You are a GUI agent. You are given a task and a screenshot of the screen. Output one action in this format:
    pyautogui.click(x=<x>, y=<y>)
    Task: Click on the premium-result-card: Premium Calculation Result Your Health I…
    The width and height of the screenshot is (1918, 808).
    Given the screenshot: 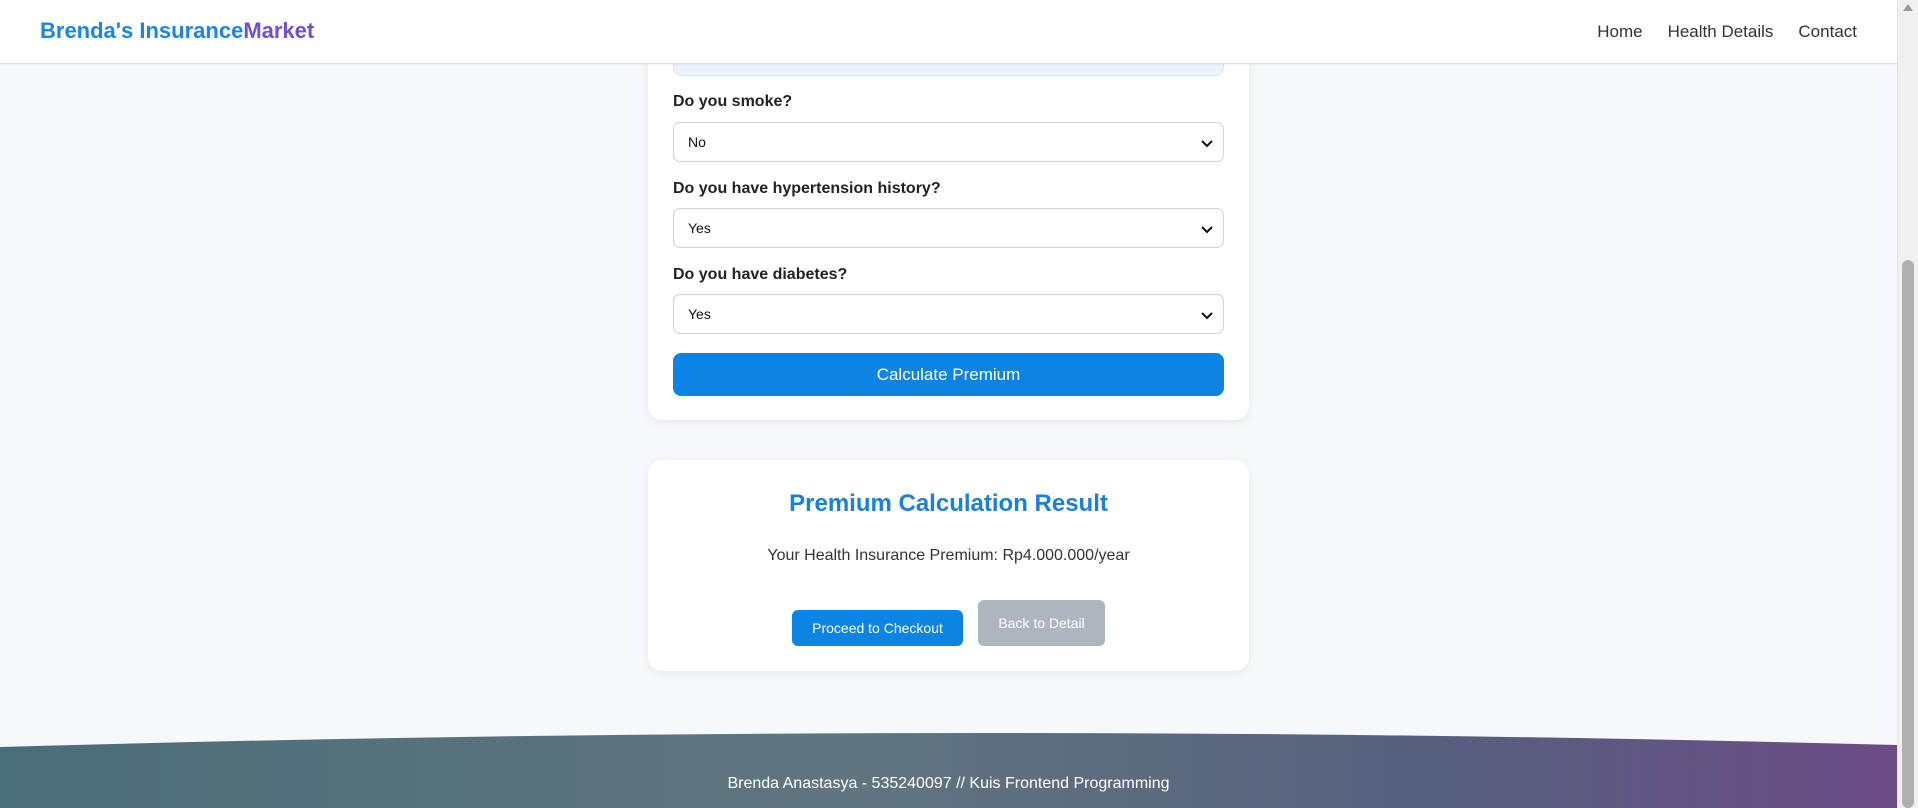 What is the action you would take?
    pyautogui.click(x=948, y=565)
    